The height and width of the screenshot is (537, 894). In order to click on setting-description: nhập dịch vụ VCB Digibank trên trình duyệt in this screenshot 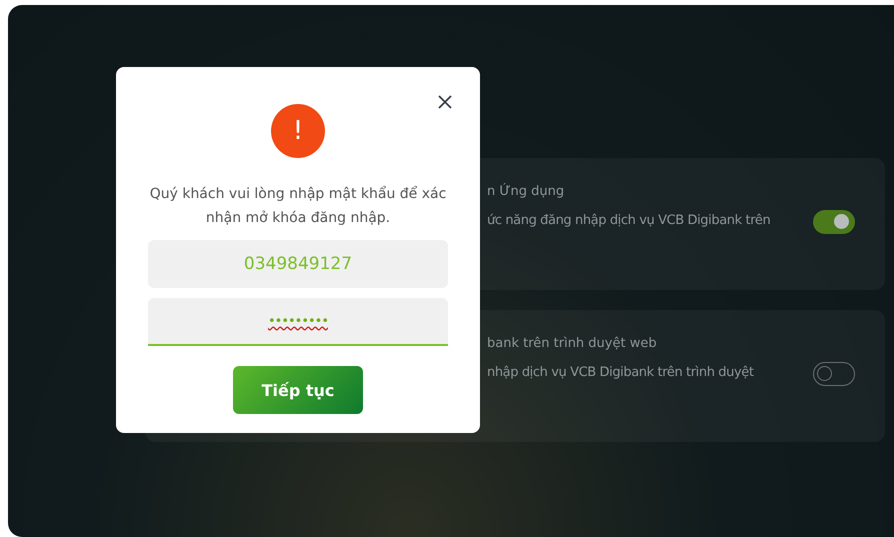, I will do `click(621, 372)`.